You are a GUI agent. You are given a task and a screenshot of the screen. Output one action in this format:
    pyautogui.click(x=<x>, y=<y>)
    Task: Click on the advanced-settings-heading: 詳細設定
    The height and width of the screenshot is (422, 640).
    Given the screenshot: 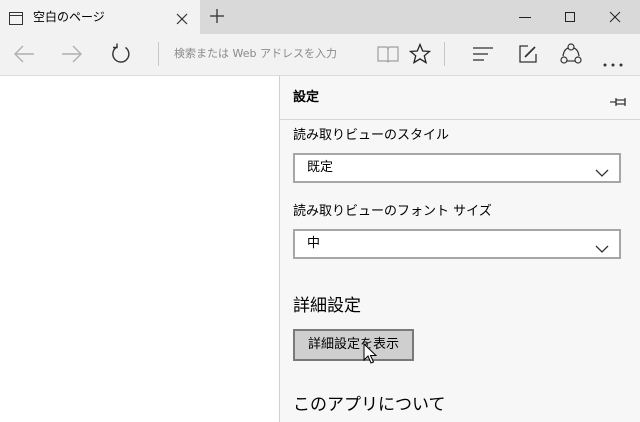 What is the action you would take?
    pyautogui.click(x=327, y=306)
    